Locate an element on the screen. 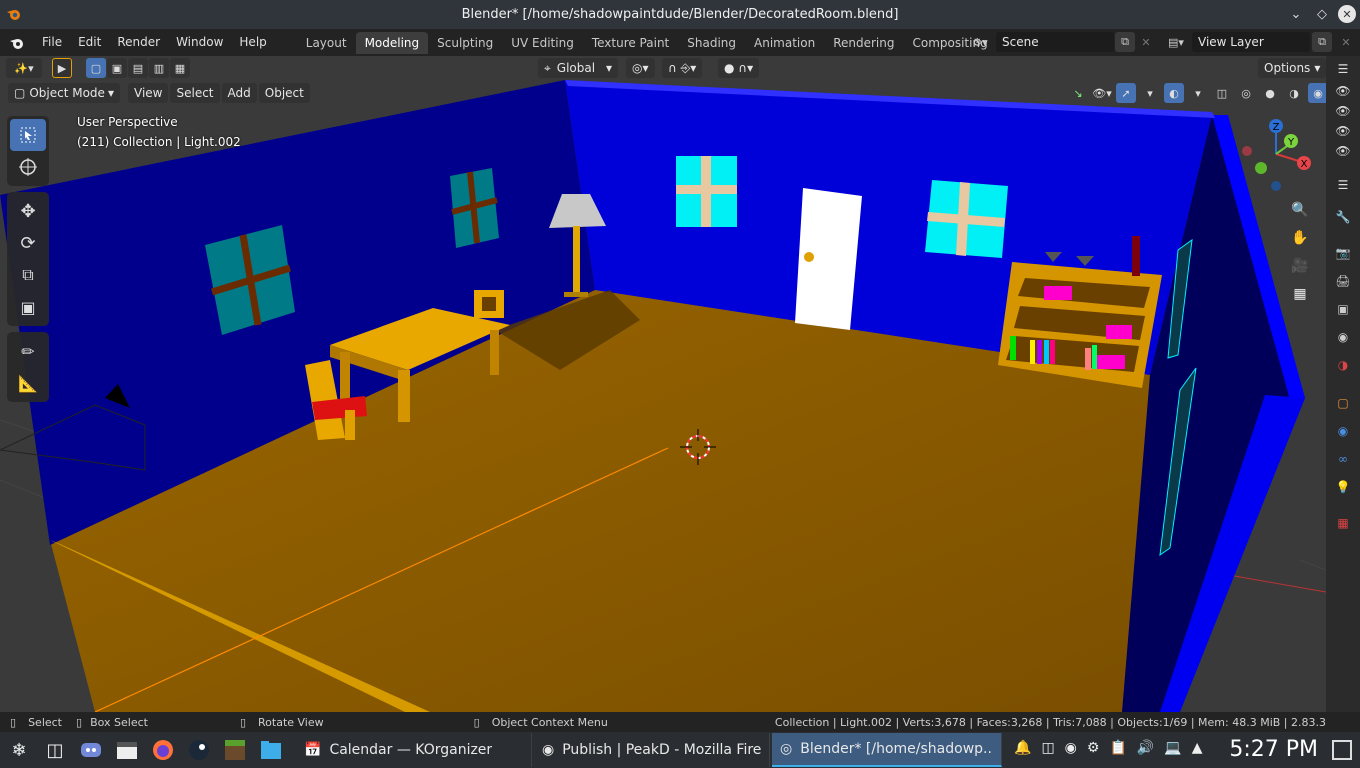  minimize-icon: ⌄ is located at coordinates (1296, 14).